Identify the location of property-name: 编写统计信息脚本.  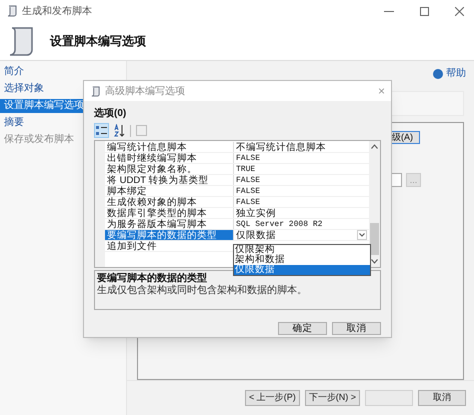
(169, 147).